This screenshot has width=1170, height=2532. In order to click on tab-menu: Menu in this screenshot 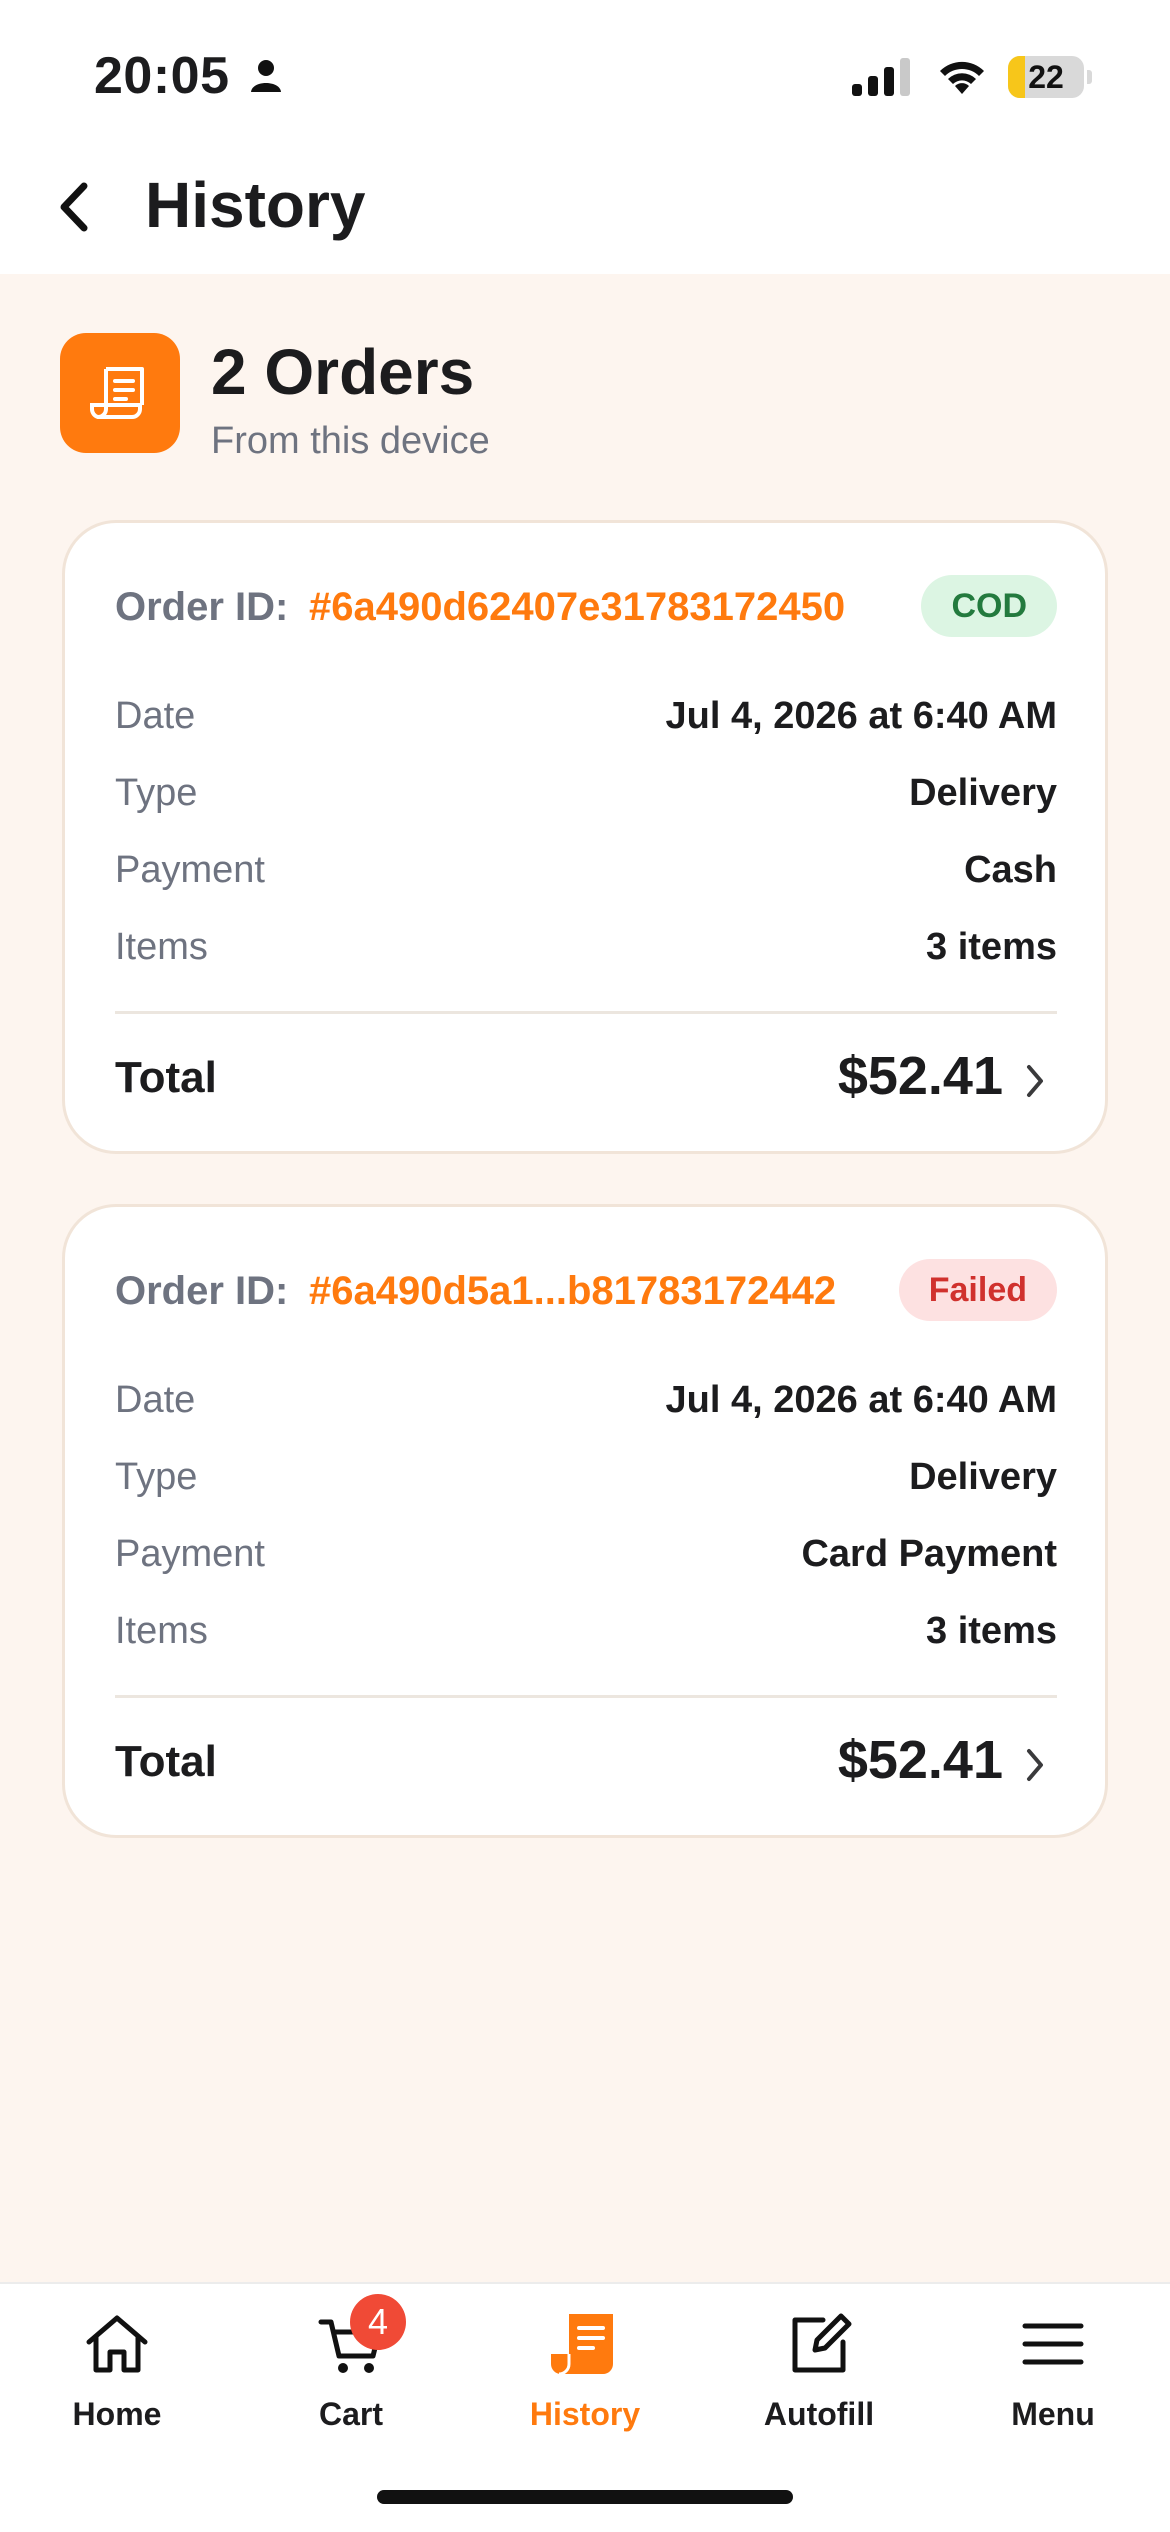, I will do `click(1053, 2369)`.